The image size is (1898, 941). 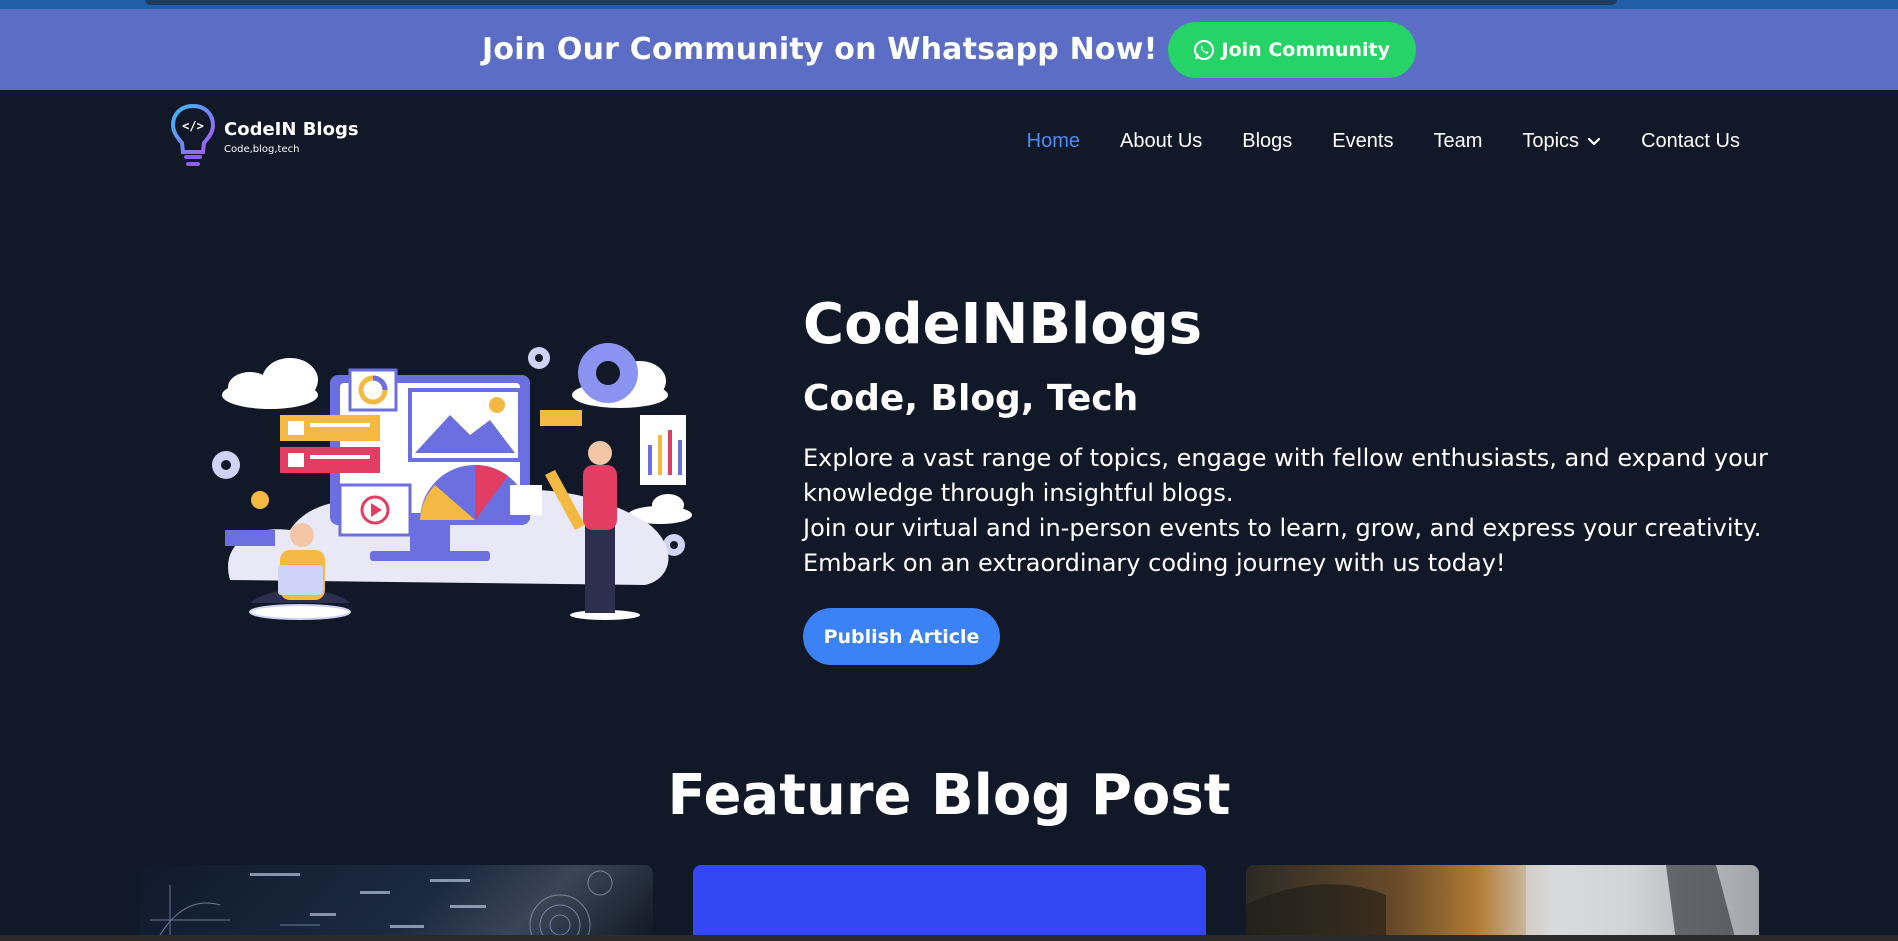 What do you see at coordinates (1053, 141) in the screenshot?
I see `nav-home: Home` at bounding box center [1053, 141].